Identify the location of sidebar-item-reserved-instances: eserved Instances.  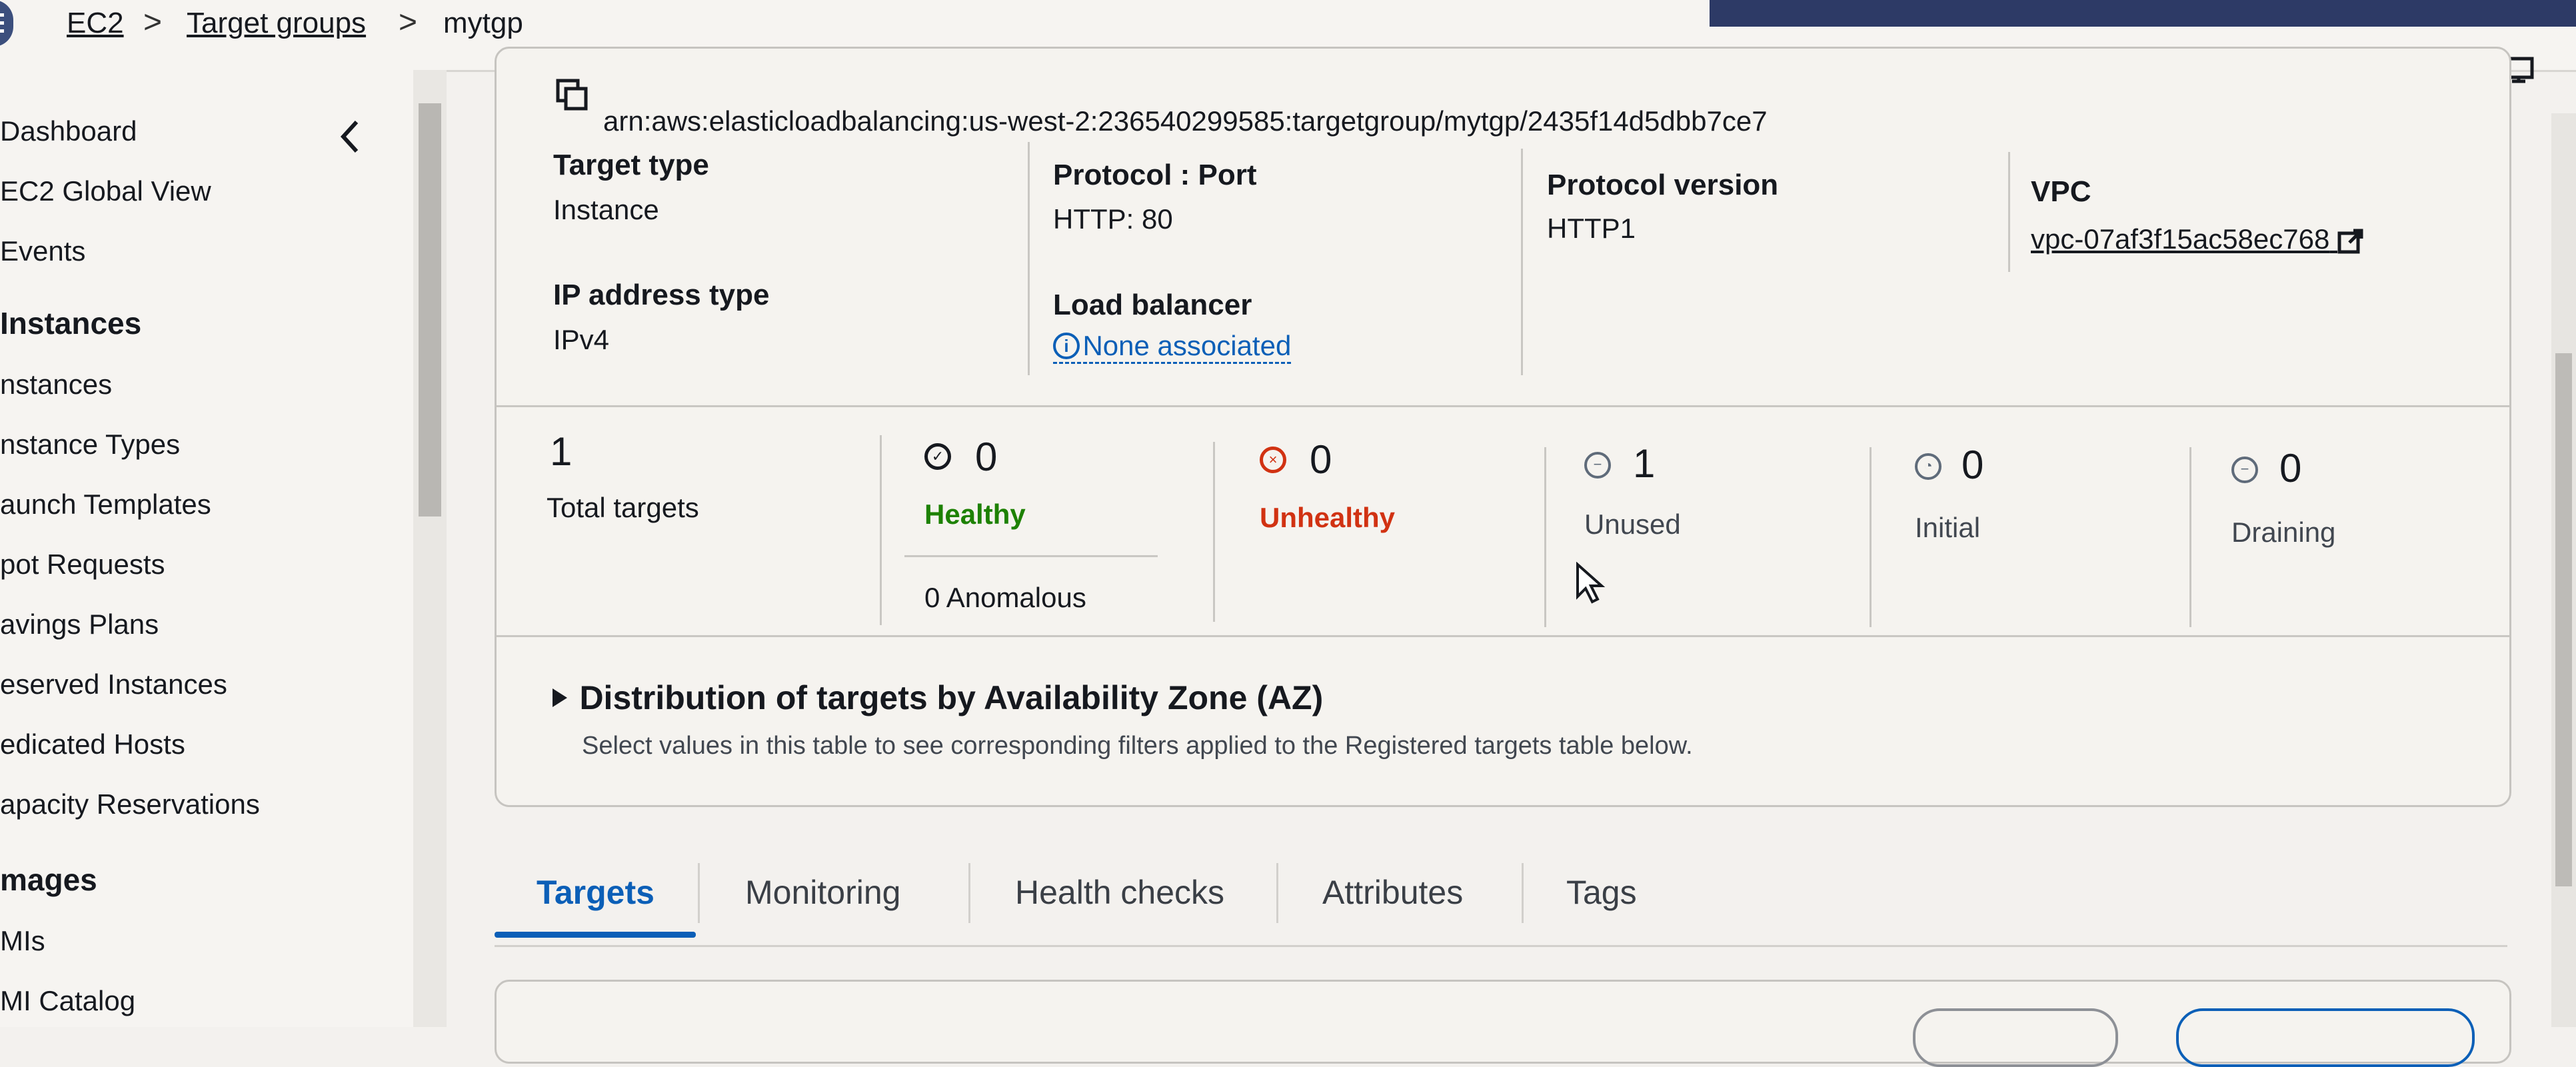
(114, 684).